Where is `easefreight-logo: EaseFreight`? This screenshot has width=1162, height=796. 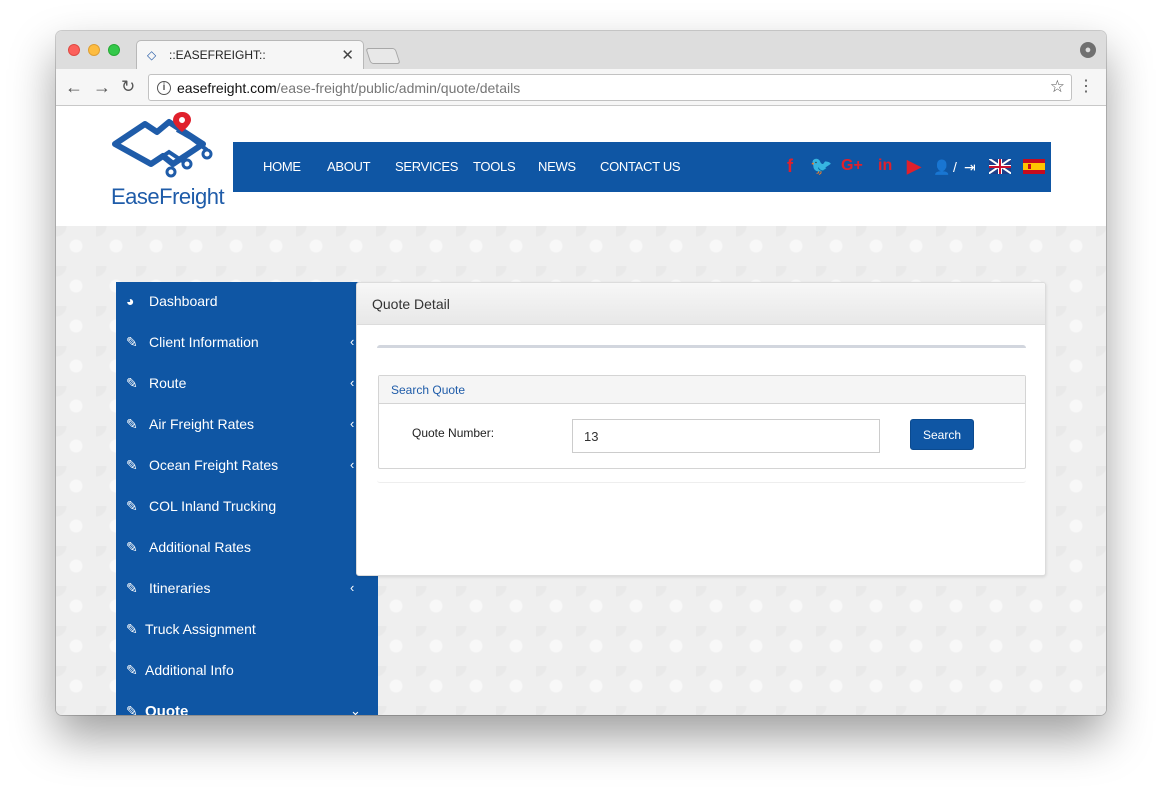
easefreight-logo: EaseFreight is located at coordinates (168, 160).